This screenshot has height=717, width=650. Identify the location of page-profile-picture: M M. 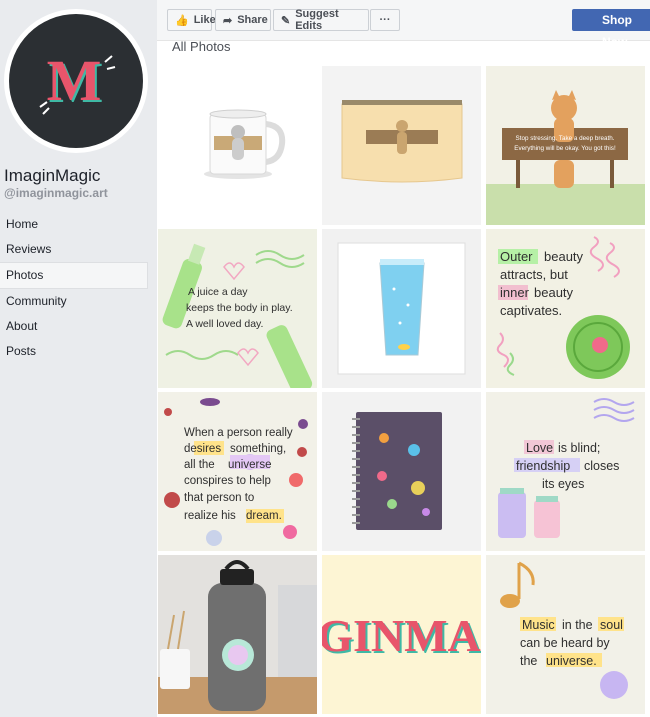
(76, 81).